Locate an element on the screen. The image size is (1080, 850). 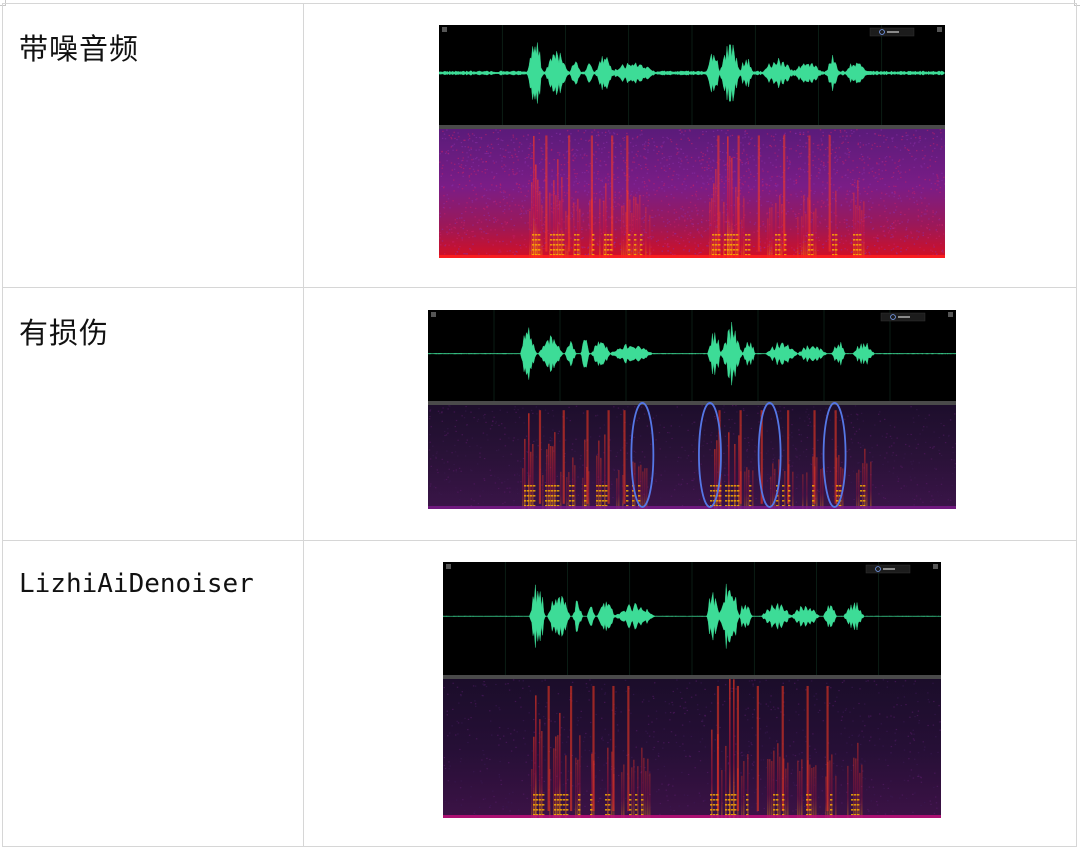
label-cell: LizhiAiDenoiser is located at coordinates (153, 693).